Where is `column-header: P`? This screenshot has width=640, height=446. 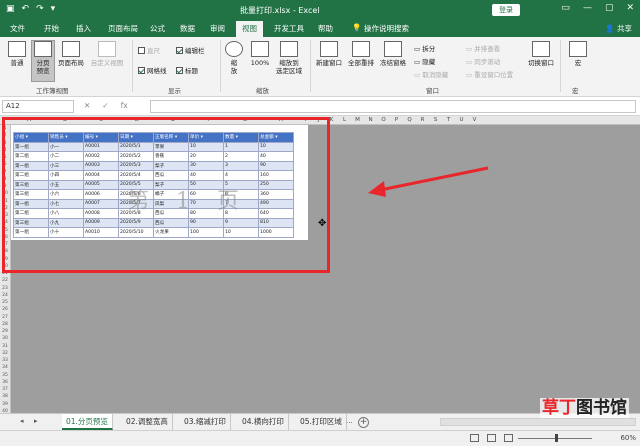 column-header: P is located at coordinates (396, 120).